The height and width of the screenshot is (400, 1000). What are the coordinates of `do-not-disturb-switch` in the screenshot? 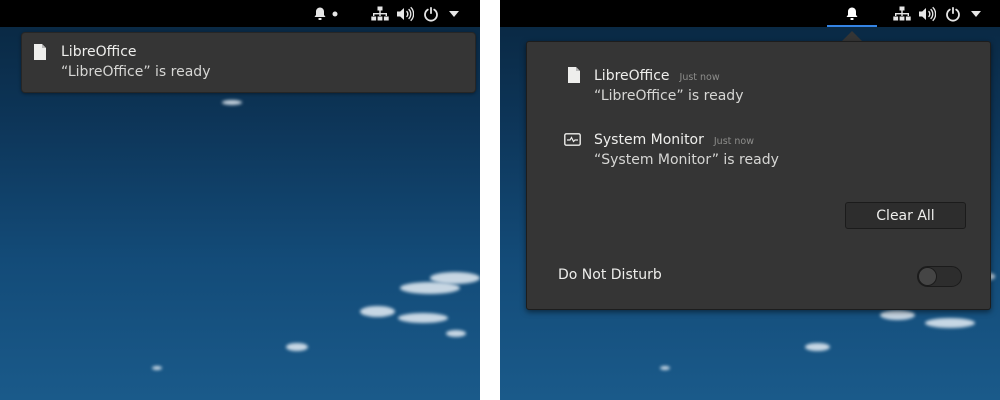 It's located at (939, 276).